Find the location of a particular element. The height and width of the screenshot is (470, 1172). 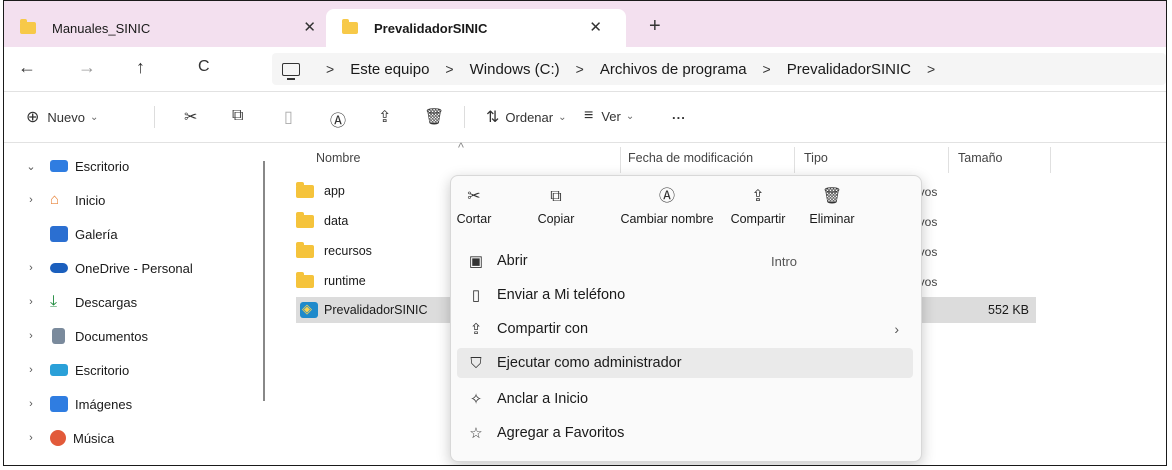

tab-manuales-sinic: Manuales_SINIC ✕ is located at coordinates (175, 28).